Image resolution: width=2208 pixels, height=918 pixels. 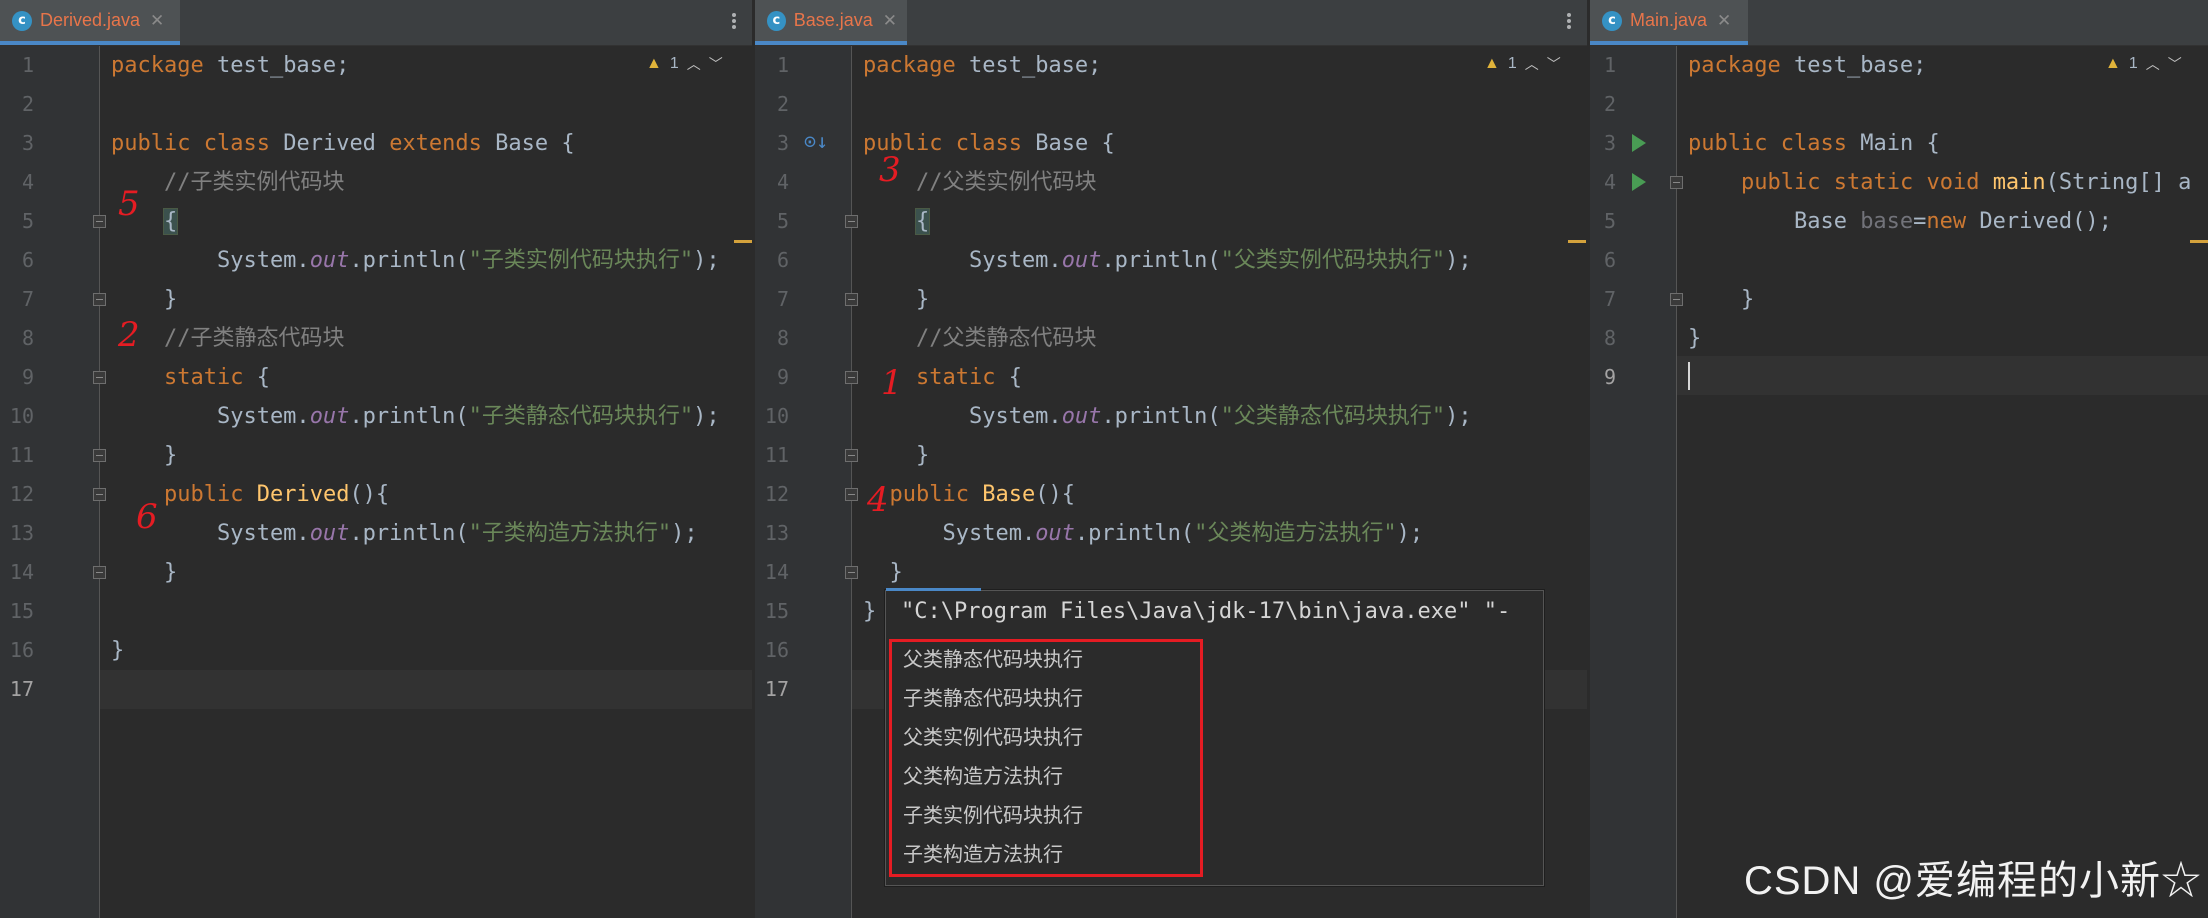 I want to click on red-annotation: 6, so click(x=147, y=517).